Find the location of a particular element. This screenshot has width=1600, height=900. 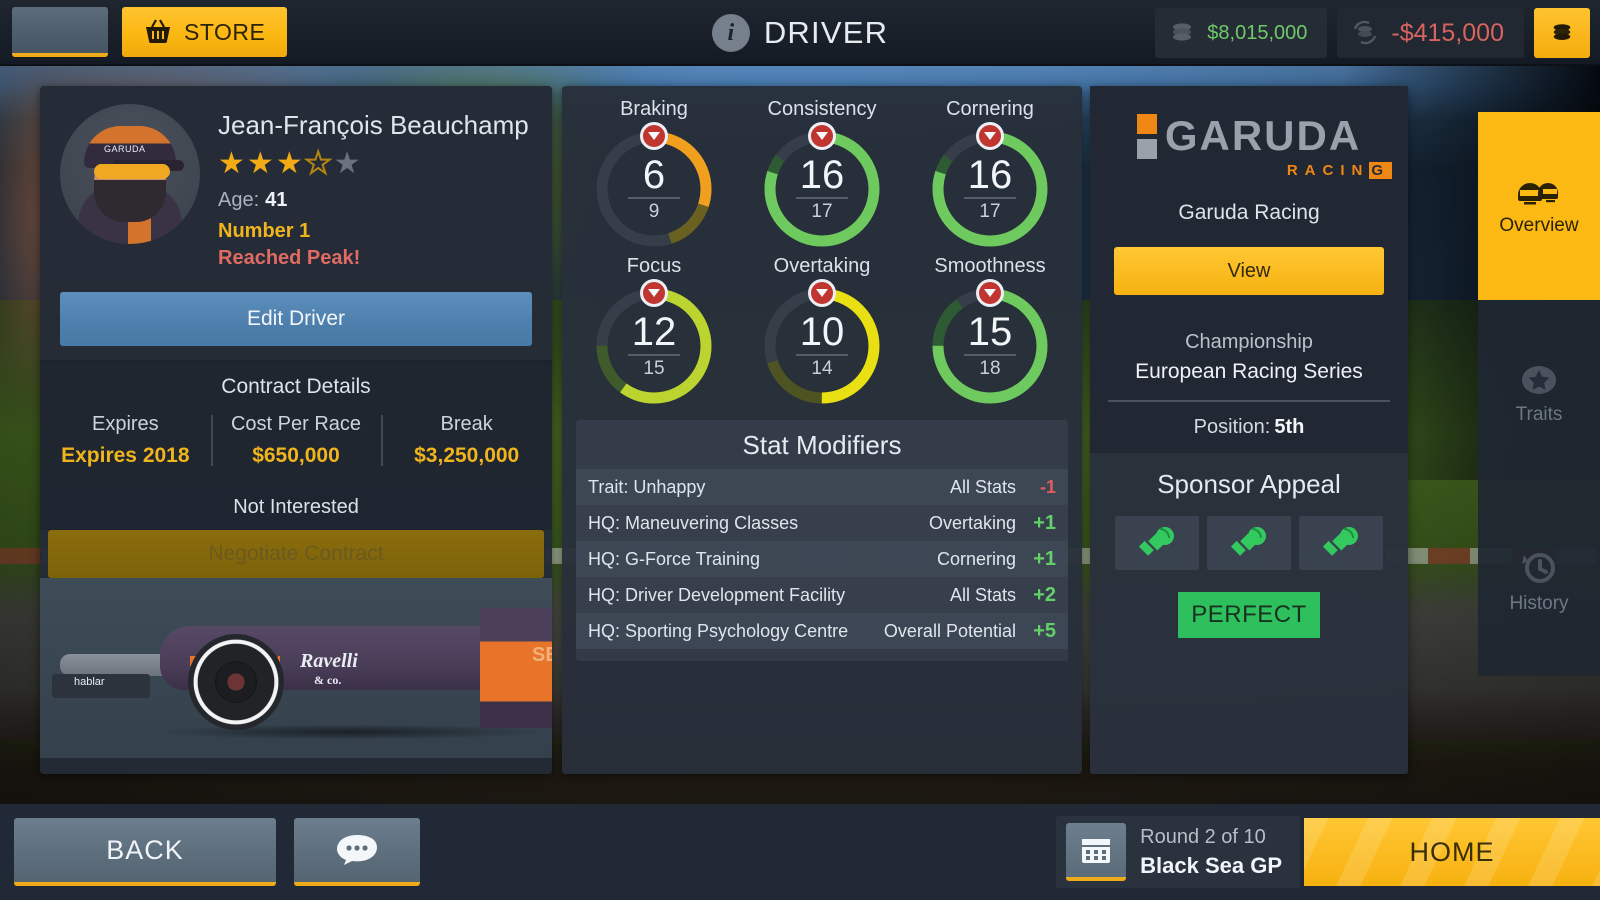

column-value: $650,000 is located at coordinates (296, 455).